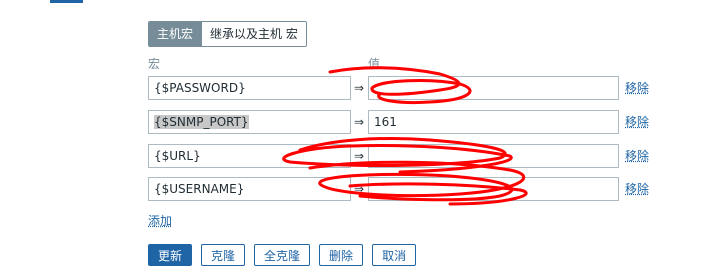 This screenshot has width=710, height=267. I want to click on macro-row: {$SNMP_PORT} ⇒ 161 移除, so click(418, 122).